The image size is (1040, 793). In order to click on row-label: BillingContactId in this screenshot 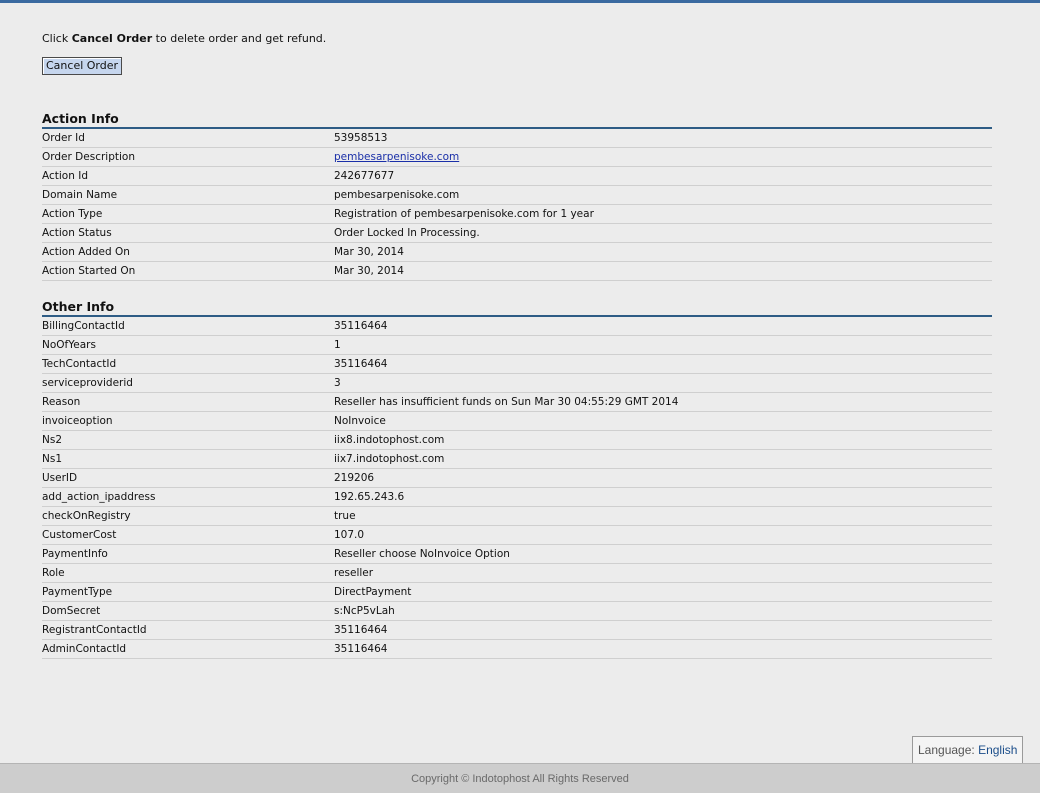, I will do `click(83, 326)`.